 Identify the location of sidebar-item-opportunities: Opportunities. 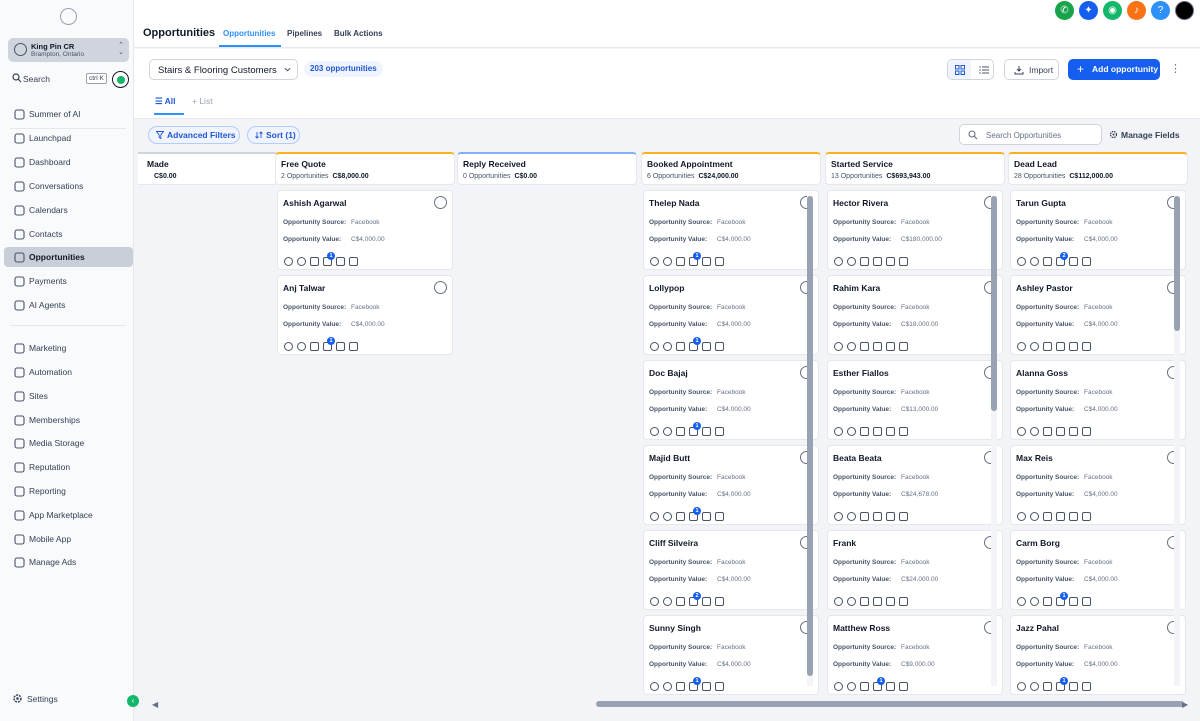
(68, 257).